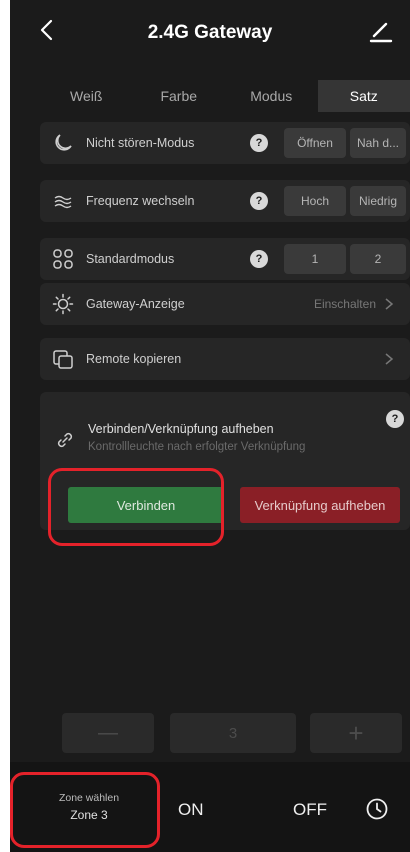 This screenshot has width=410, height=852. Describe the element at coordinates (191, 810) in the screenshot. I see `on-button: ON` at that location.